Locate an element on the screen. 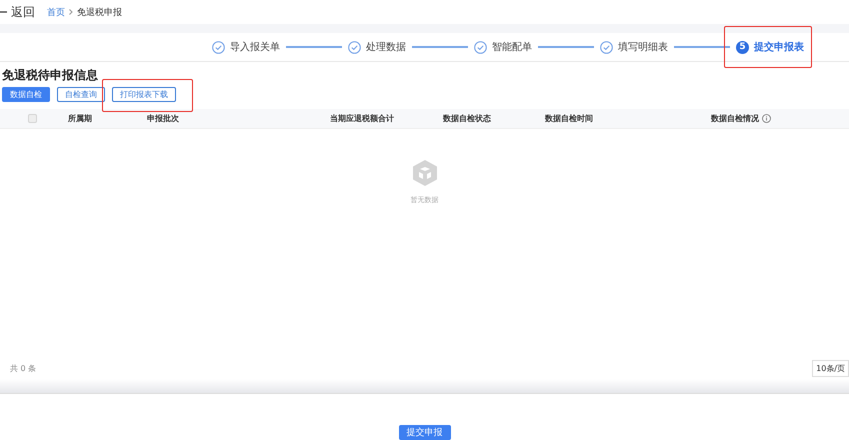 The width and height of the screenshot is (849, 440). empty-box-icon is located at coordinates (425, 173).